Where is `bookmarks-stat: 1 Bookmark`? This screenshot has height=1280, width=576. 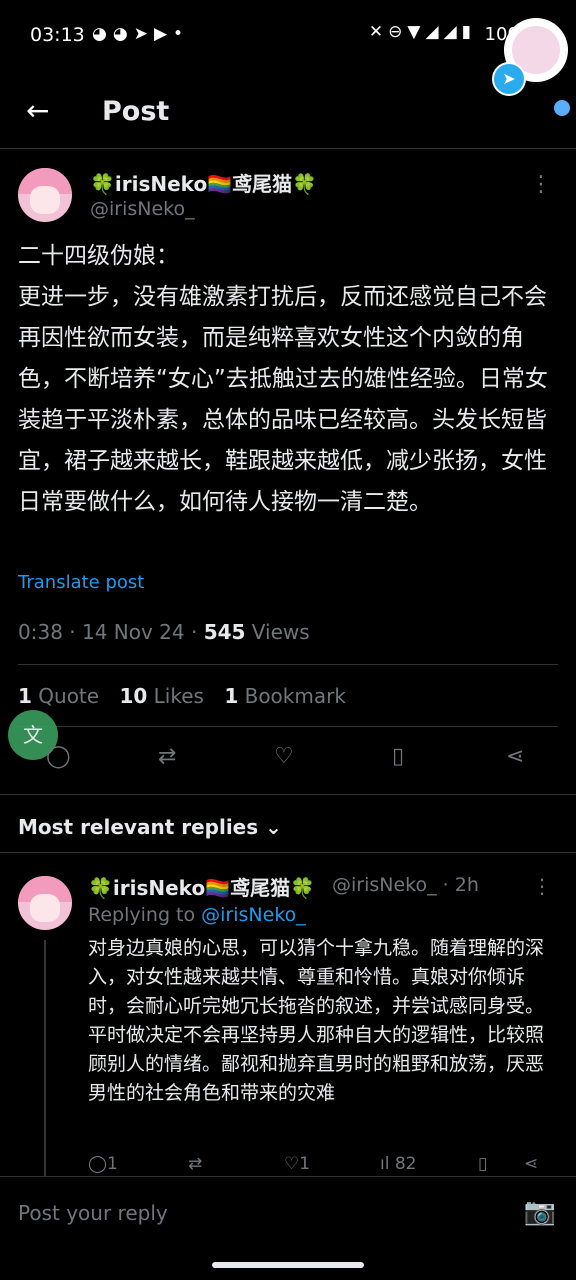 bookmarks-stat: 1 Bookmark is located at coordinates (285, 696).